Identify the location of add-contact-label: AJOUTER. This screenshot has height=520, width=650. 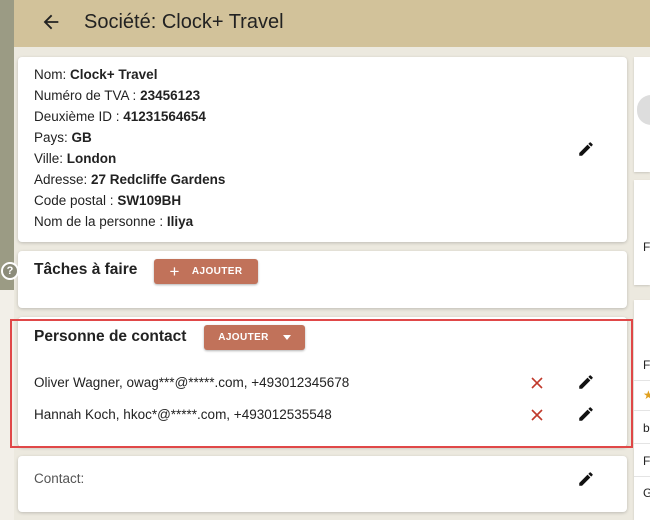
(243, 337).